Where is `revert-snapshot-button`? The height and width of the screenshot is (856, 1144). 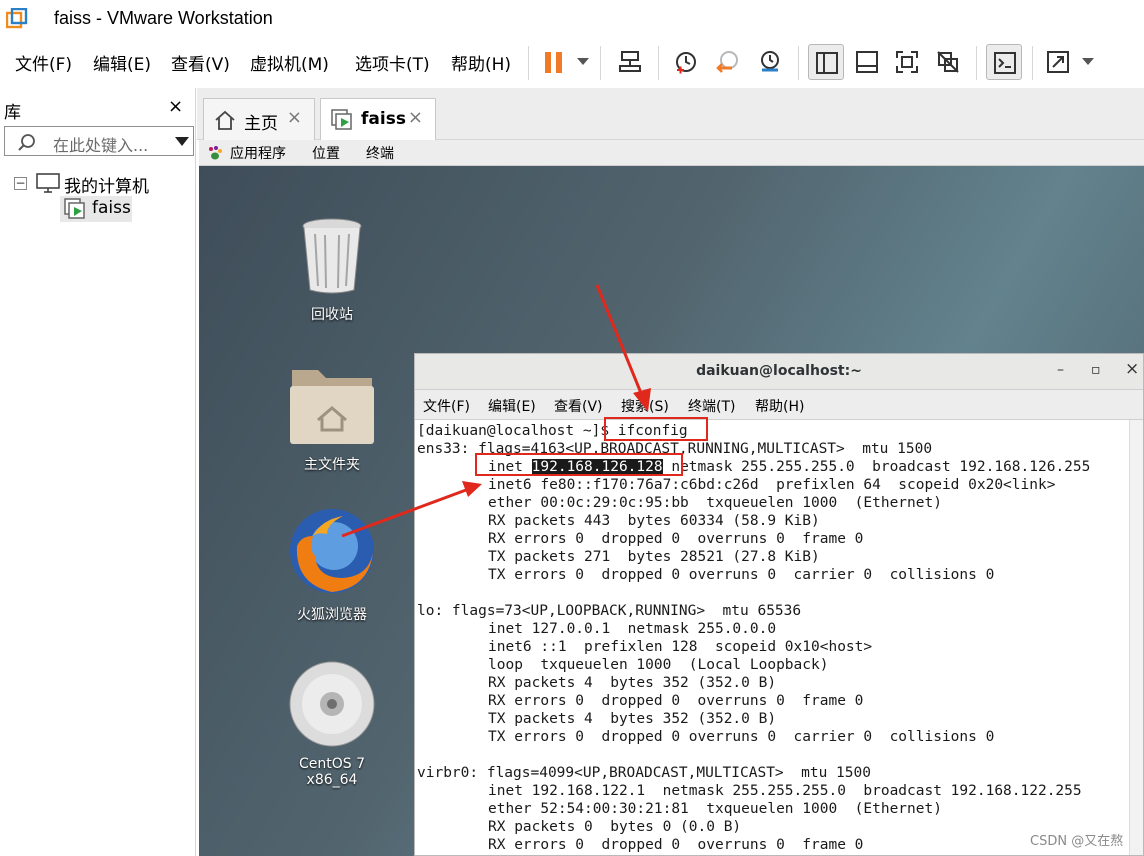 revert-snapshot-button is located at coordinates (728, 62).